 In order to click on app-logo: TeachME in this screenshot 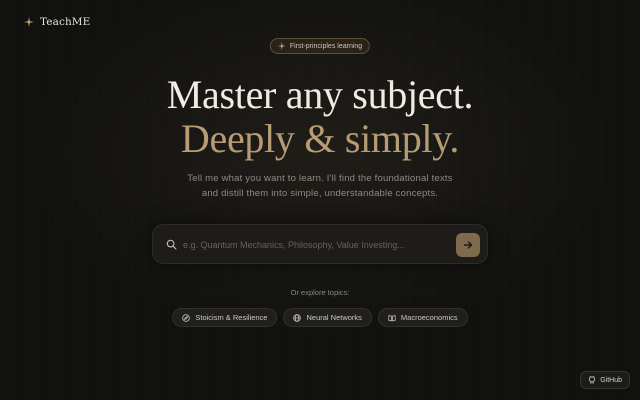, I will do `click(57, 22)`.